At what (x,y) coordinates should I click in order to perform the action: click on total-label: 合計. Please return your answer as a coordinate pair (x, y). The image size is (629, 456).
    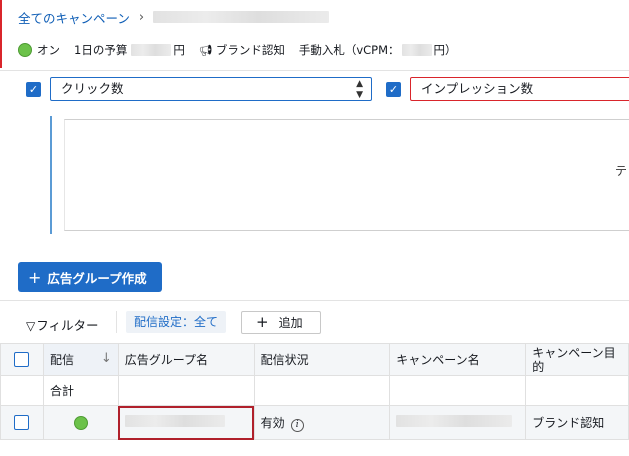
    Looking at the image, I should click on (80, 390).